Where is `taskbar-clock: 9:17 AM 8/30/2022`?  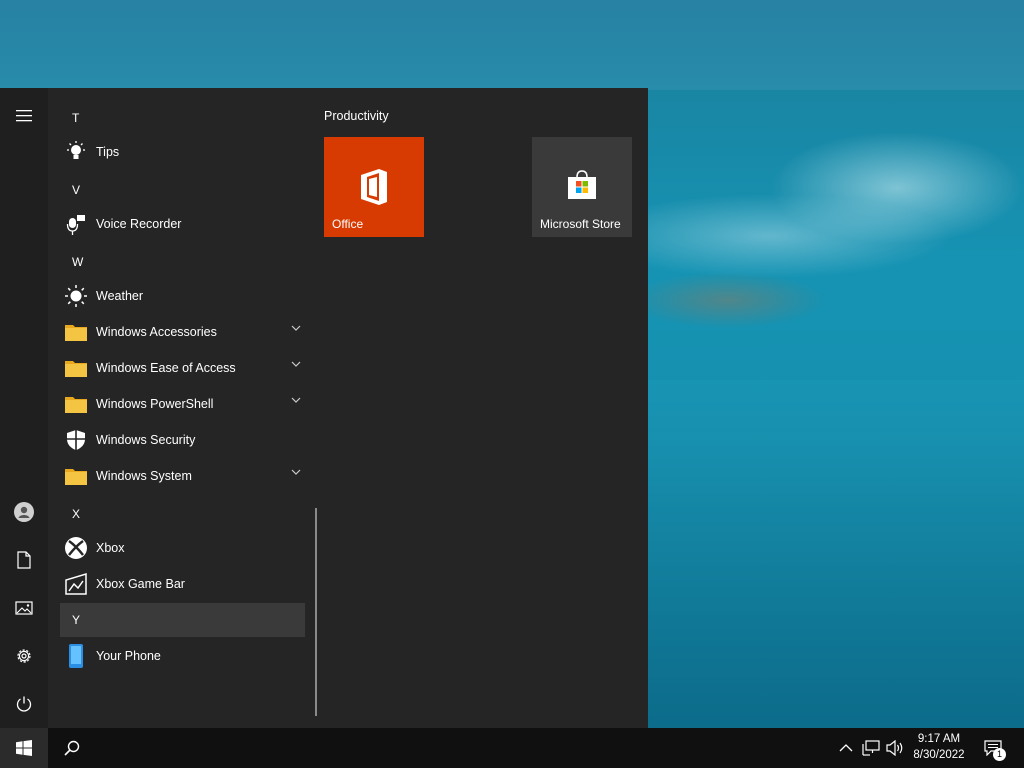
taskbar-clock: 9:17 AM 8/30/2022 is located at coordinates (939, 747).